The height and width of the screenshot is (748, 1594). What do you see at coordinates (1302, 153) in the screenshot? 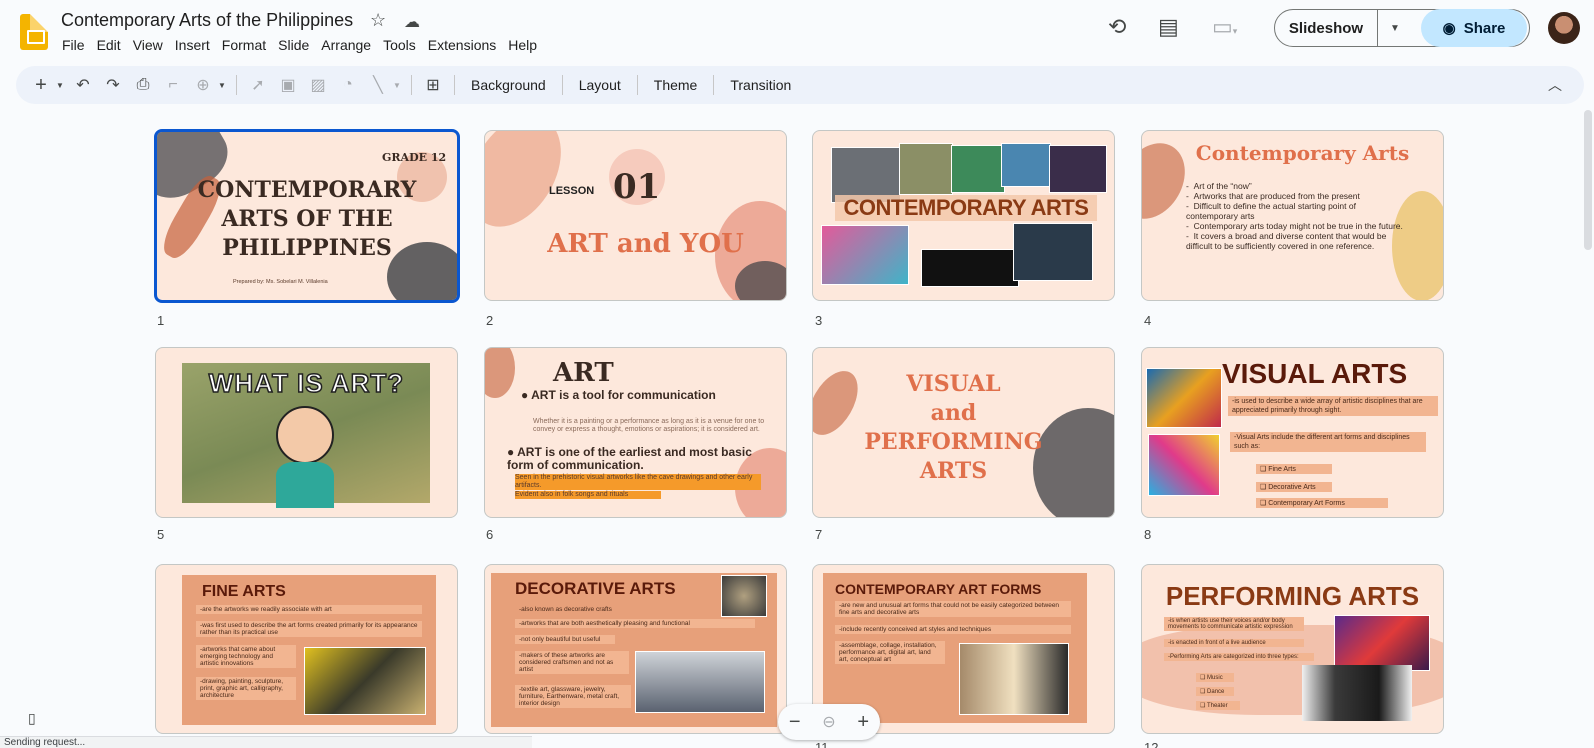
I see `slide4-title: Contemporary Arts` at bounding box center [1302, 153].